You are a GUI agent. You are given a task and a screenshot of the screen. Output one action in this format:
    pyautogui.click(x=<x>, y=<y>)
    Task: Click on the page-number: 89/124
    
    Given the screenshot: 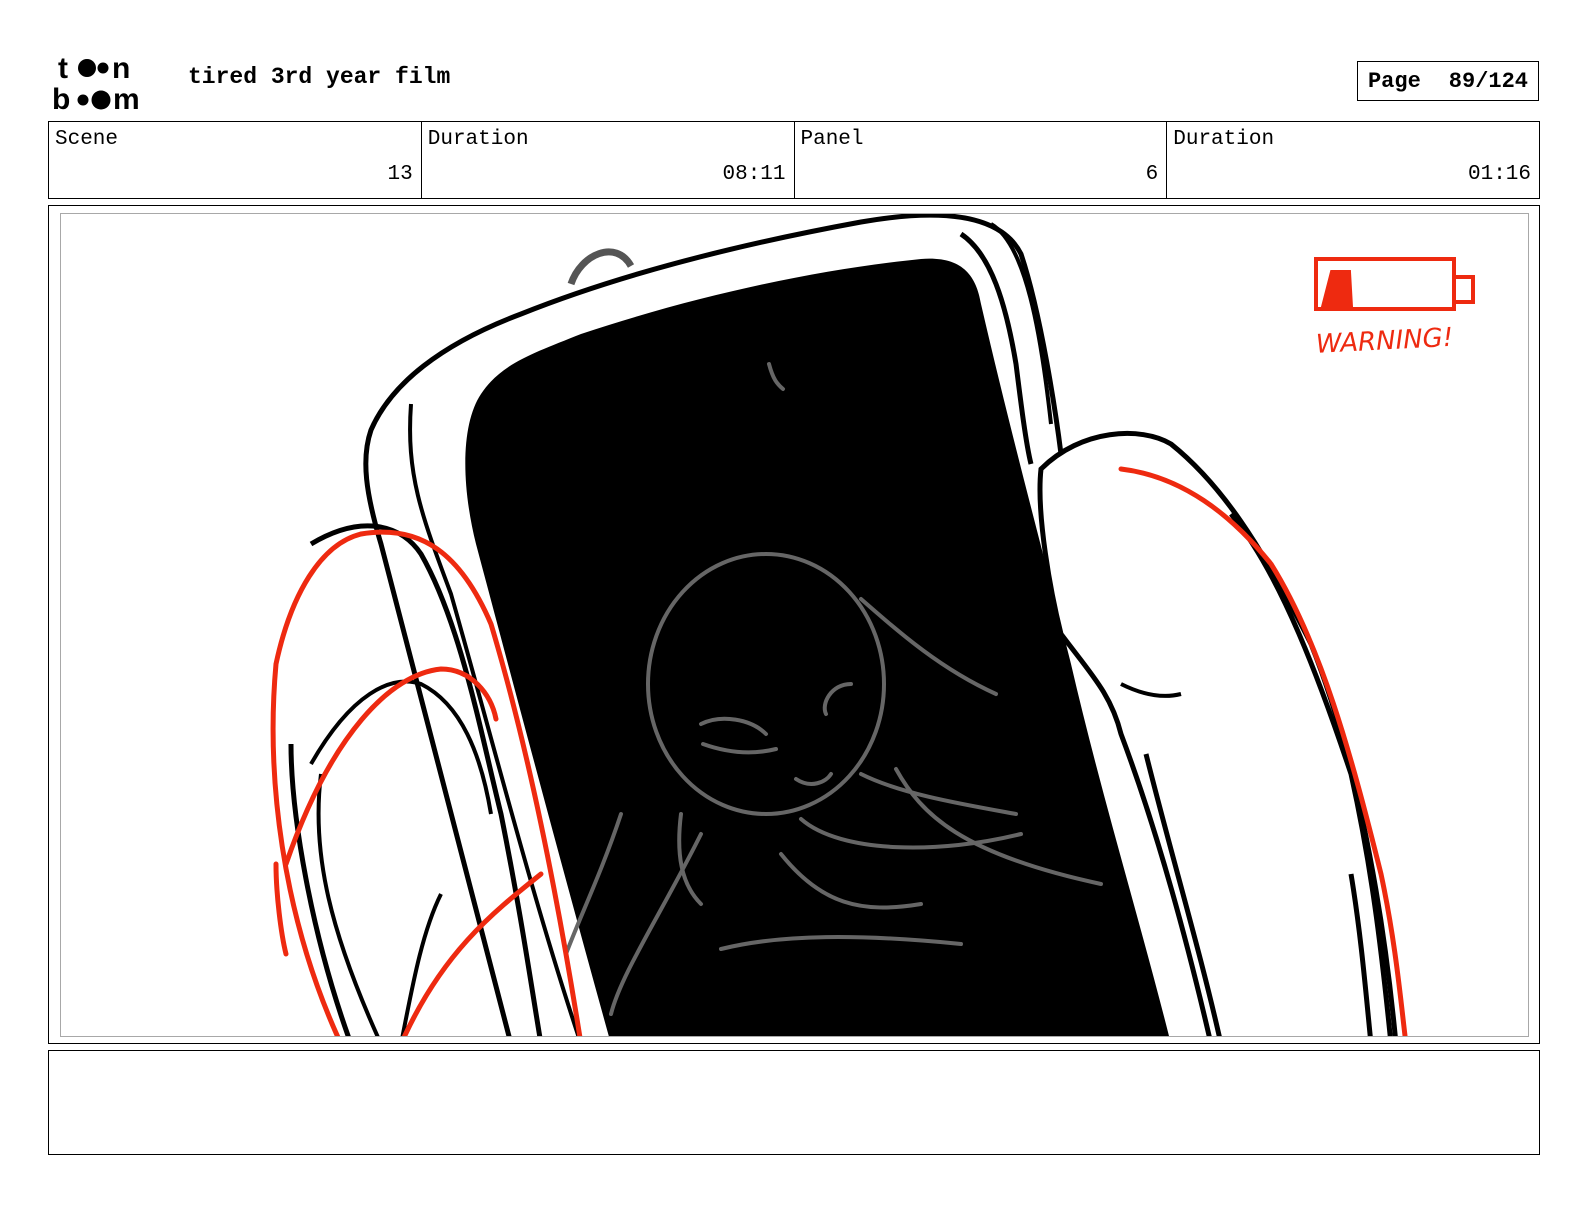 What is the action you would take?
    pyautogui.click(x=1488, y=81)
    